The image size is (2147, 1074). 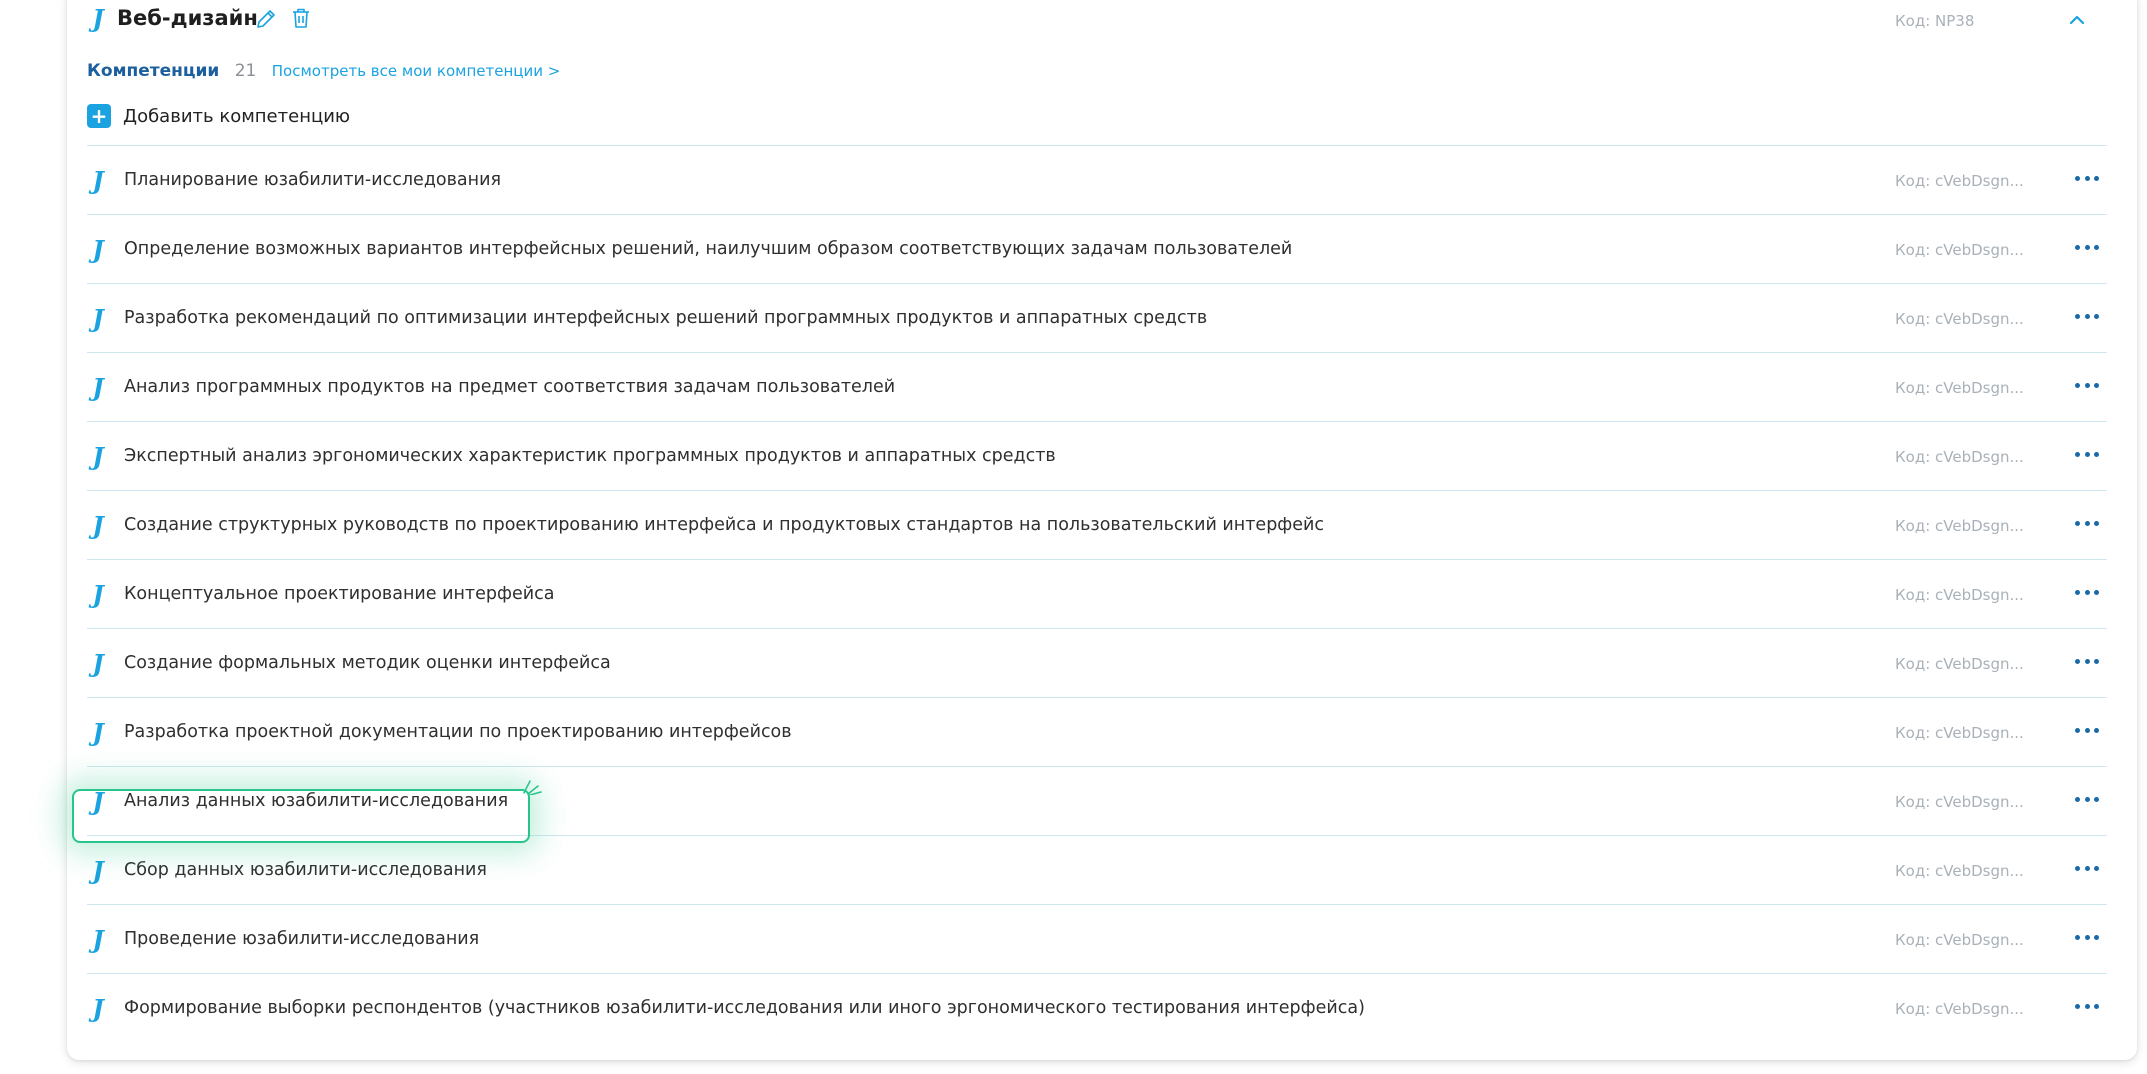 What do you see at coordinates (1935, 21) in the screenshot?
I see `group-code: Код: NP38` at bounding box center [1935, 21].